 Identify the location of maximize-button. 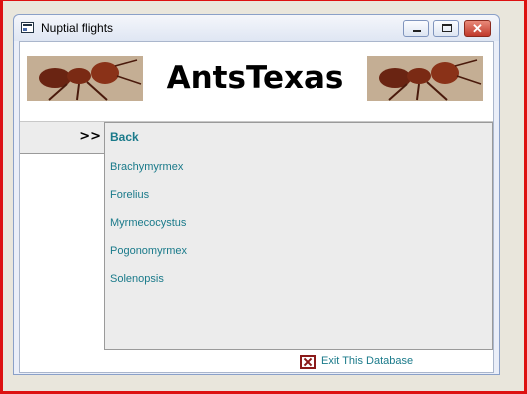
(446, 28).